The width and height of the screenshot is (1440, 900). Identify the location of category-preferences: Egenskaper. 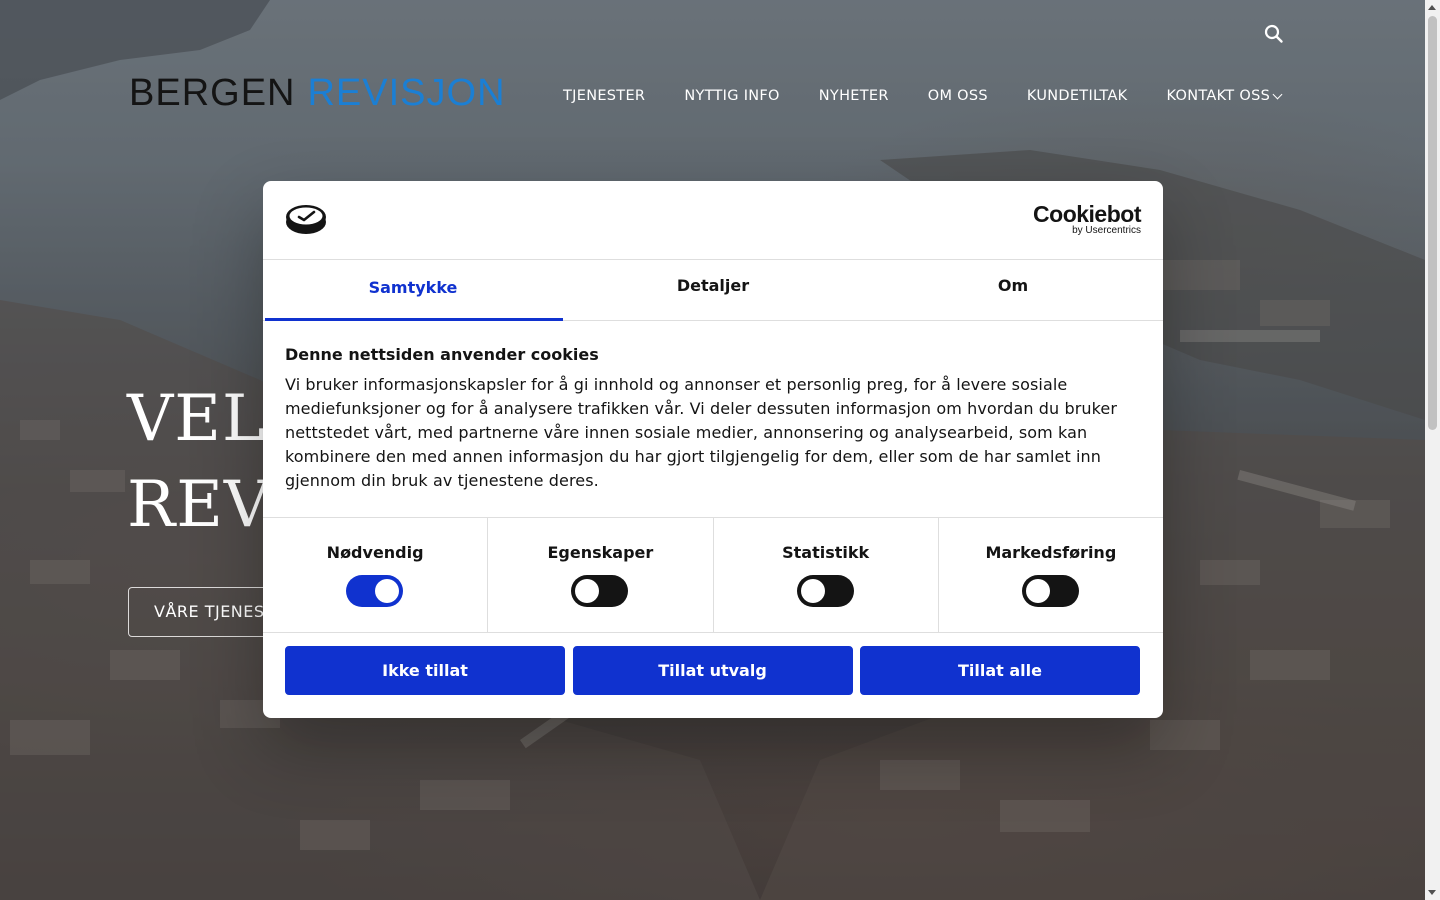
(601, 575).